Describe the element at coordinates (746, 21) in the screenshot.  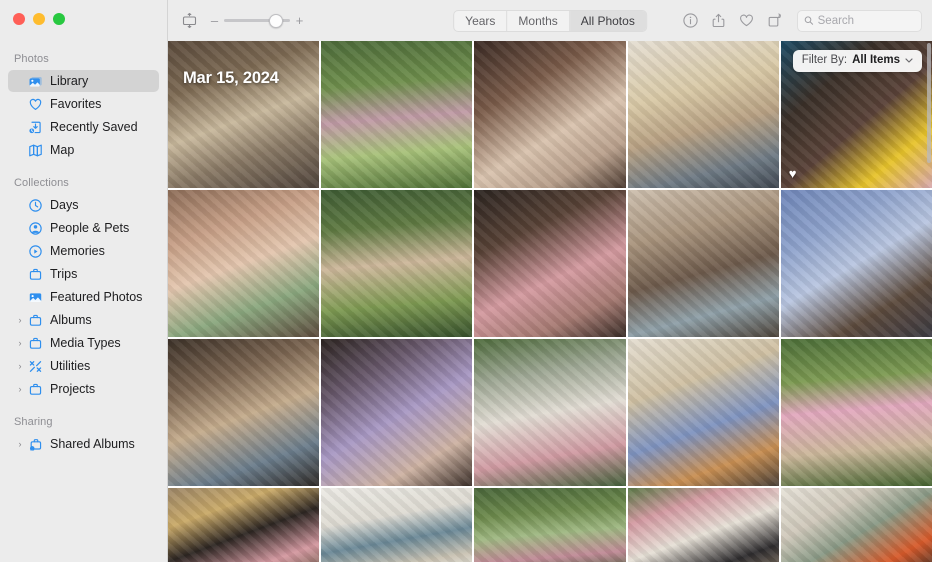
I see `favorite-icon` at that location.